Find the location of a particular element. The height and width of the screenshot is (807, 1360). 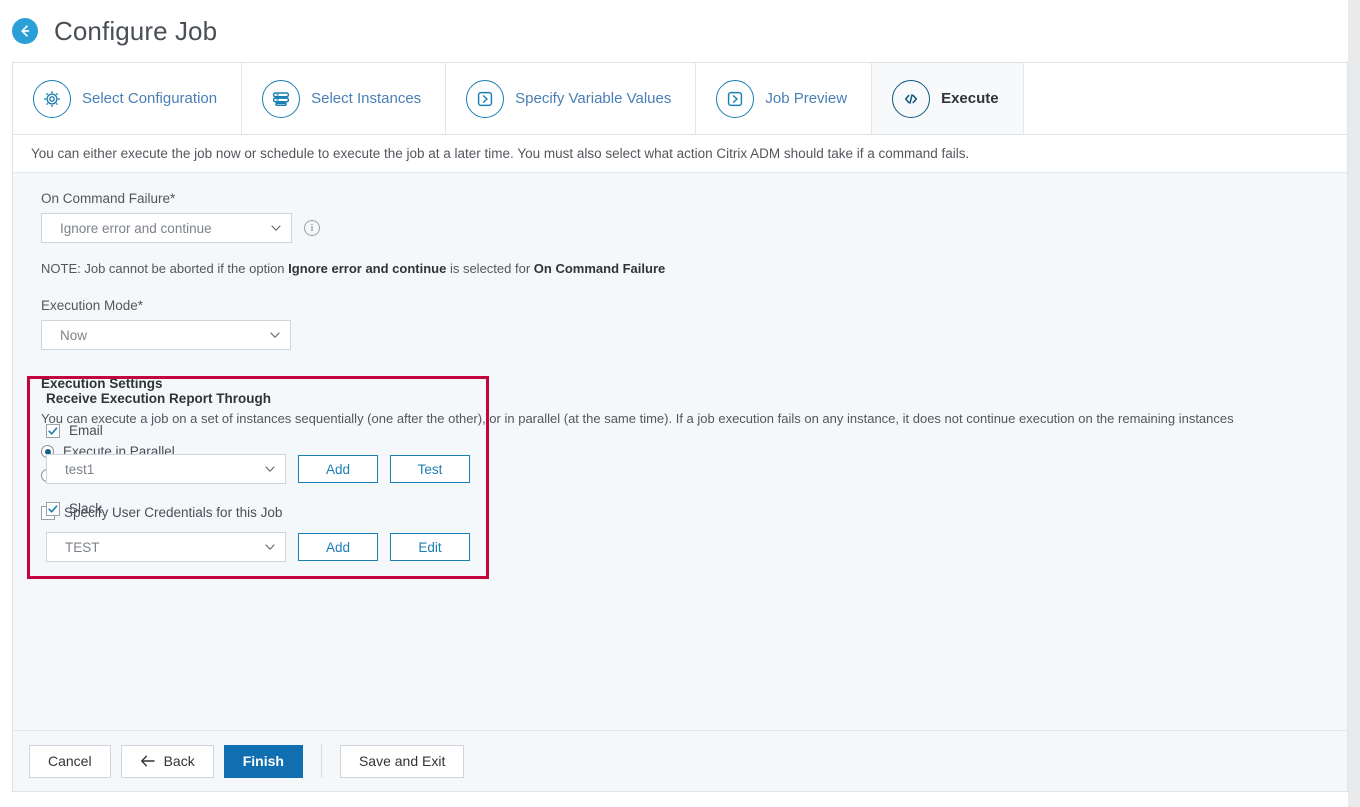

email-profile-value: test1 is located at coordinates (80, 469).